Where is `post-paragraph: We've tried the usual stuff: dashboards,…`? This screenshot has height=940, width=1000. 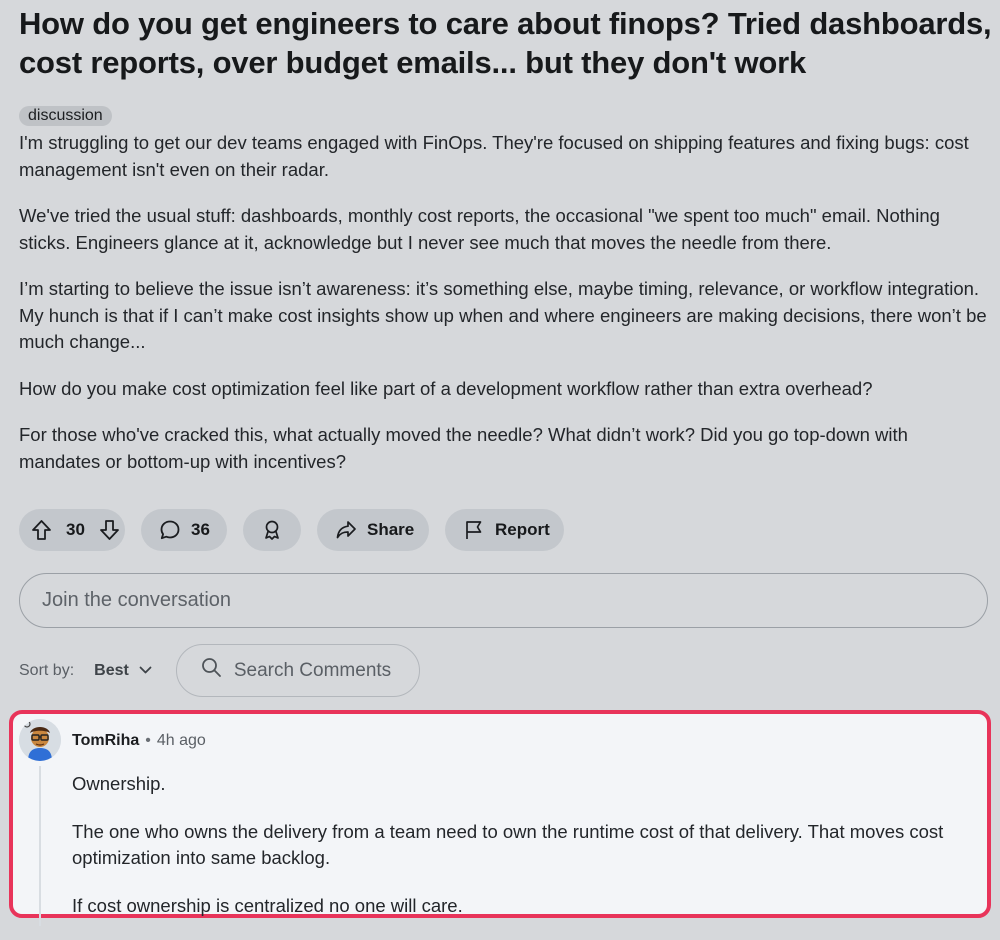 post-paragraph: We've tried the usual stuff: dashboards,… is located at coordinates (479, 229).